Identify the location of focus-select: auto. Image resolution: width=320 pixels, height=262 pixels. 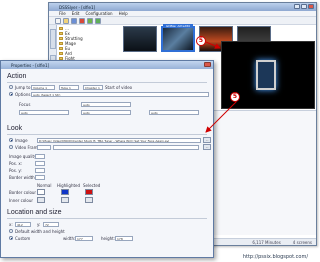
(106, 104).